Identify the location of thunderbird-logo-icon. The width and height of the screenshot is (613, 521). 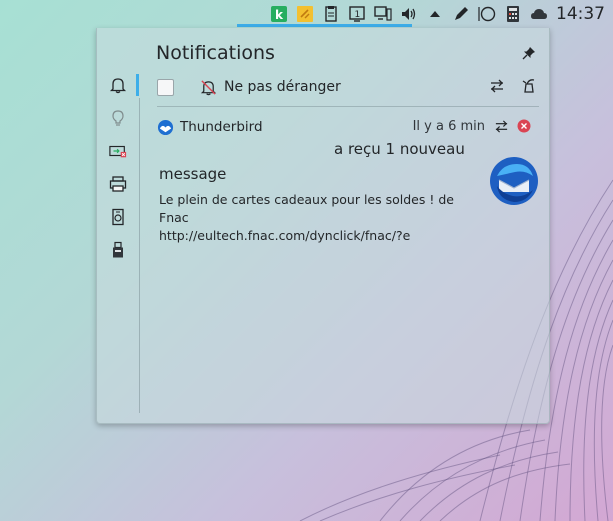
(514, 181).